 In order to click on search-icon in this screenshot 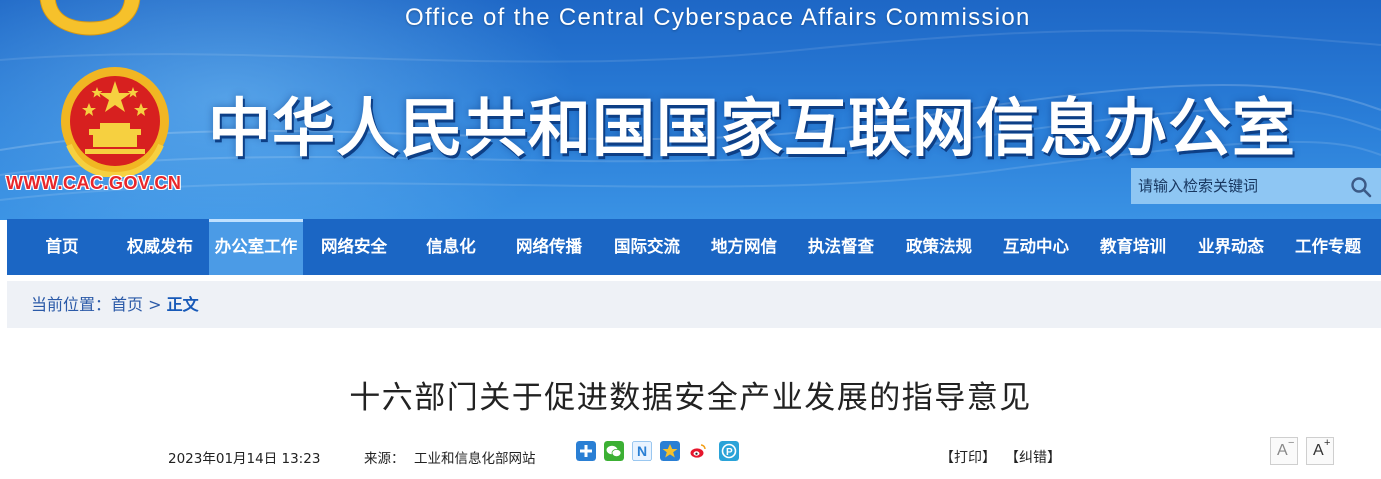, I will do `click(1361, 187)`.